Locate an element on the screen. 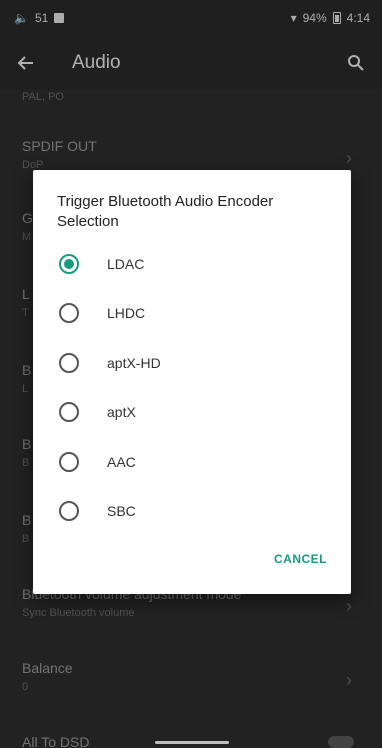 The height and width of the screenshot is (748, 382). option-aac: AAC is located at coordinates (192, 462).